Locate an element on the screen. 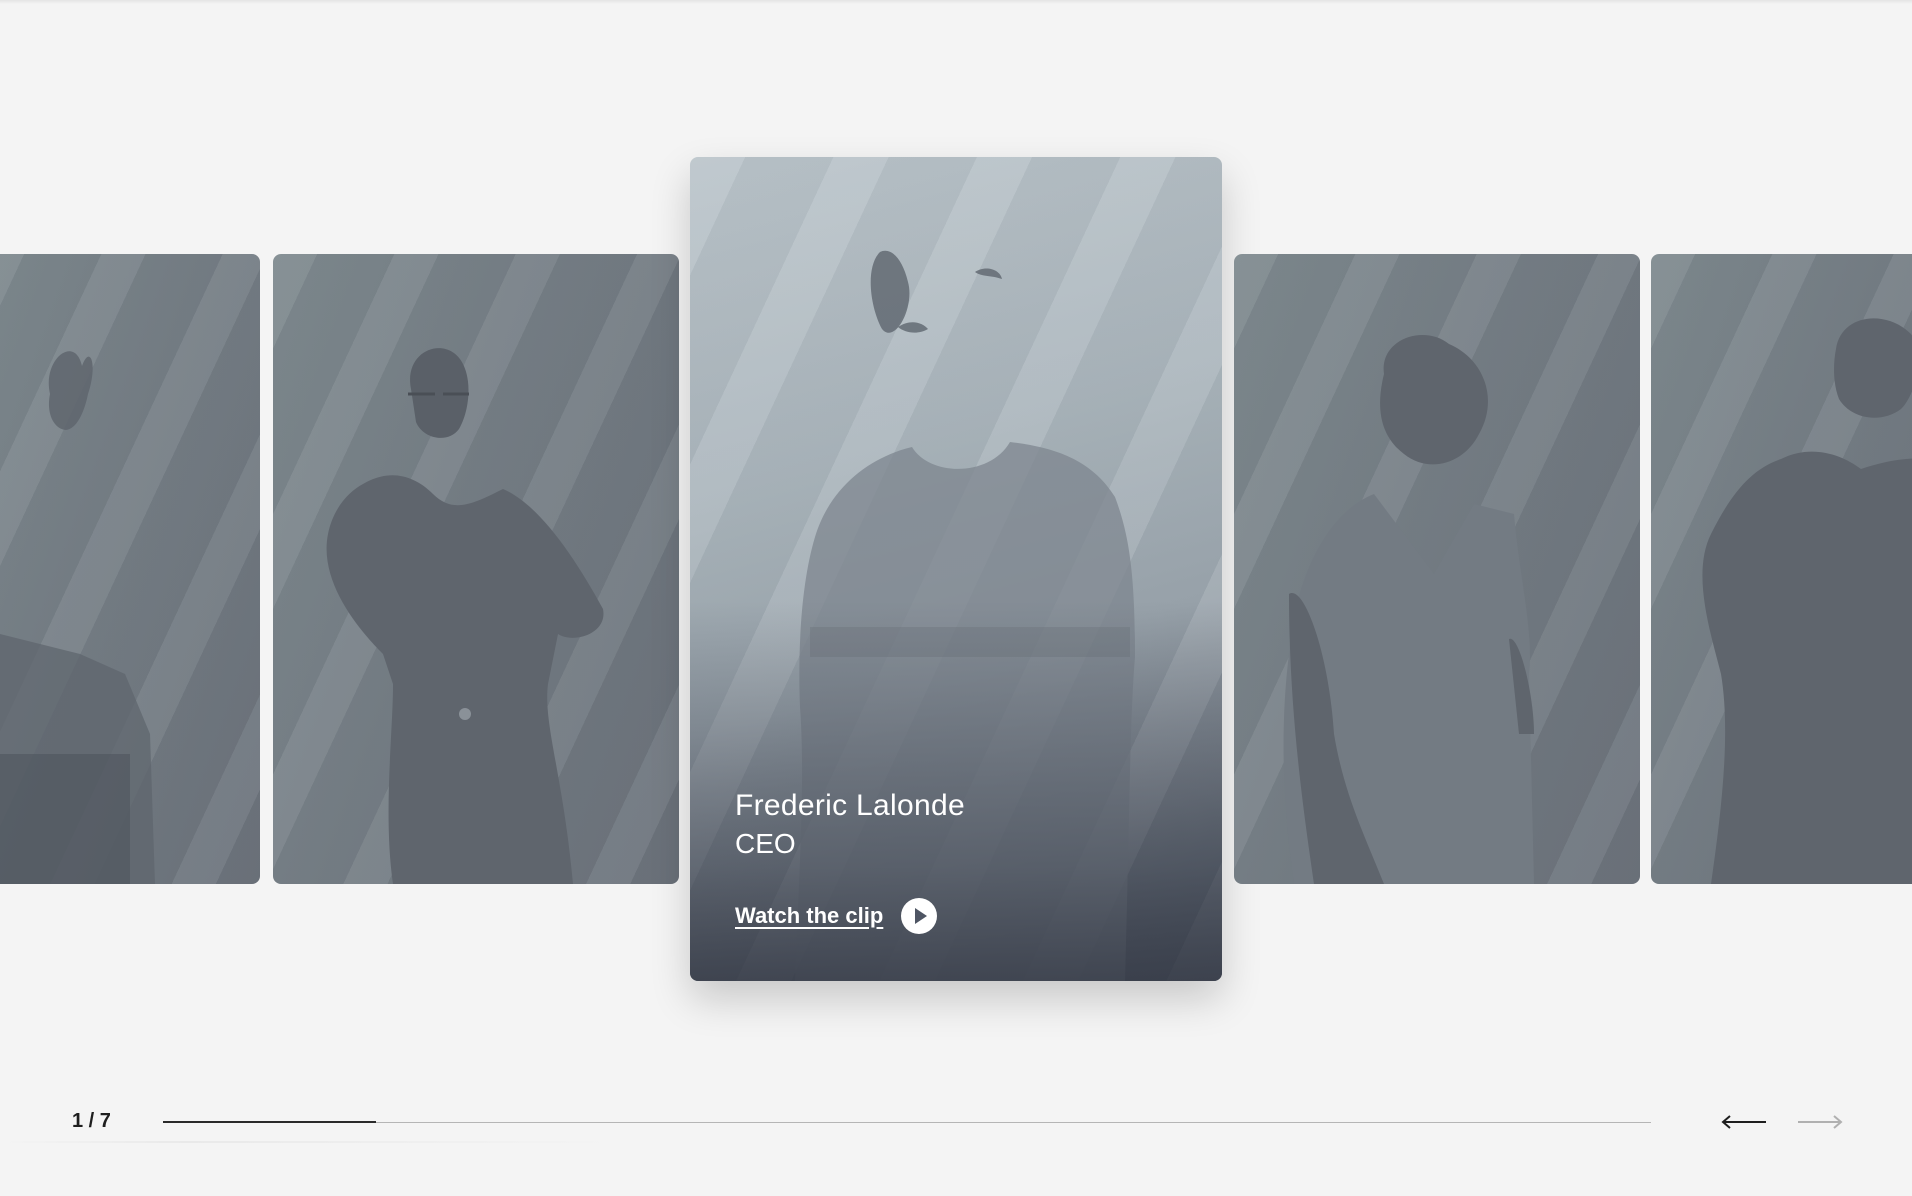  slide-counter: 1 / 7 is located at coordinates (91, 1121).